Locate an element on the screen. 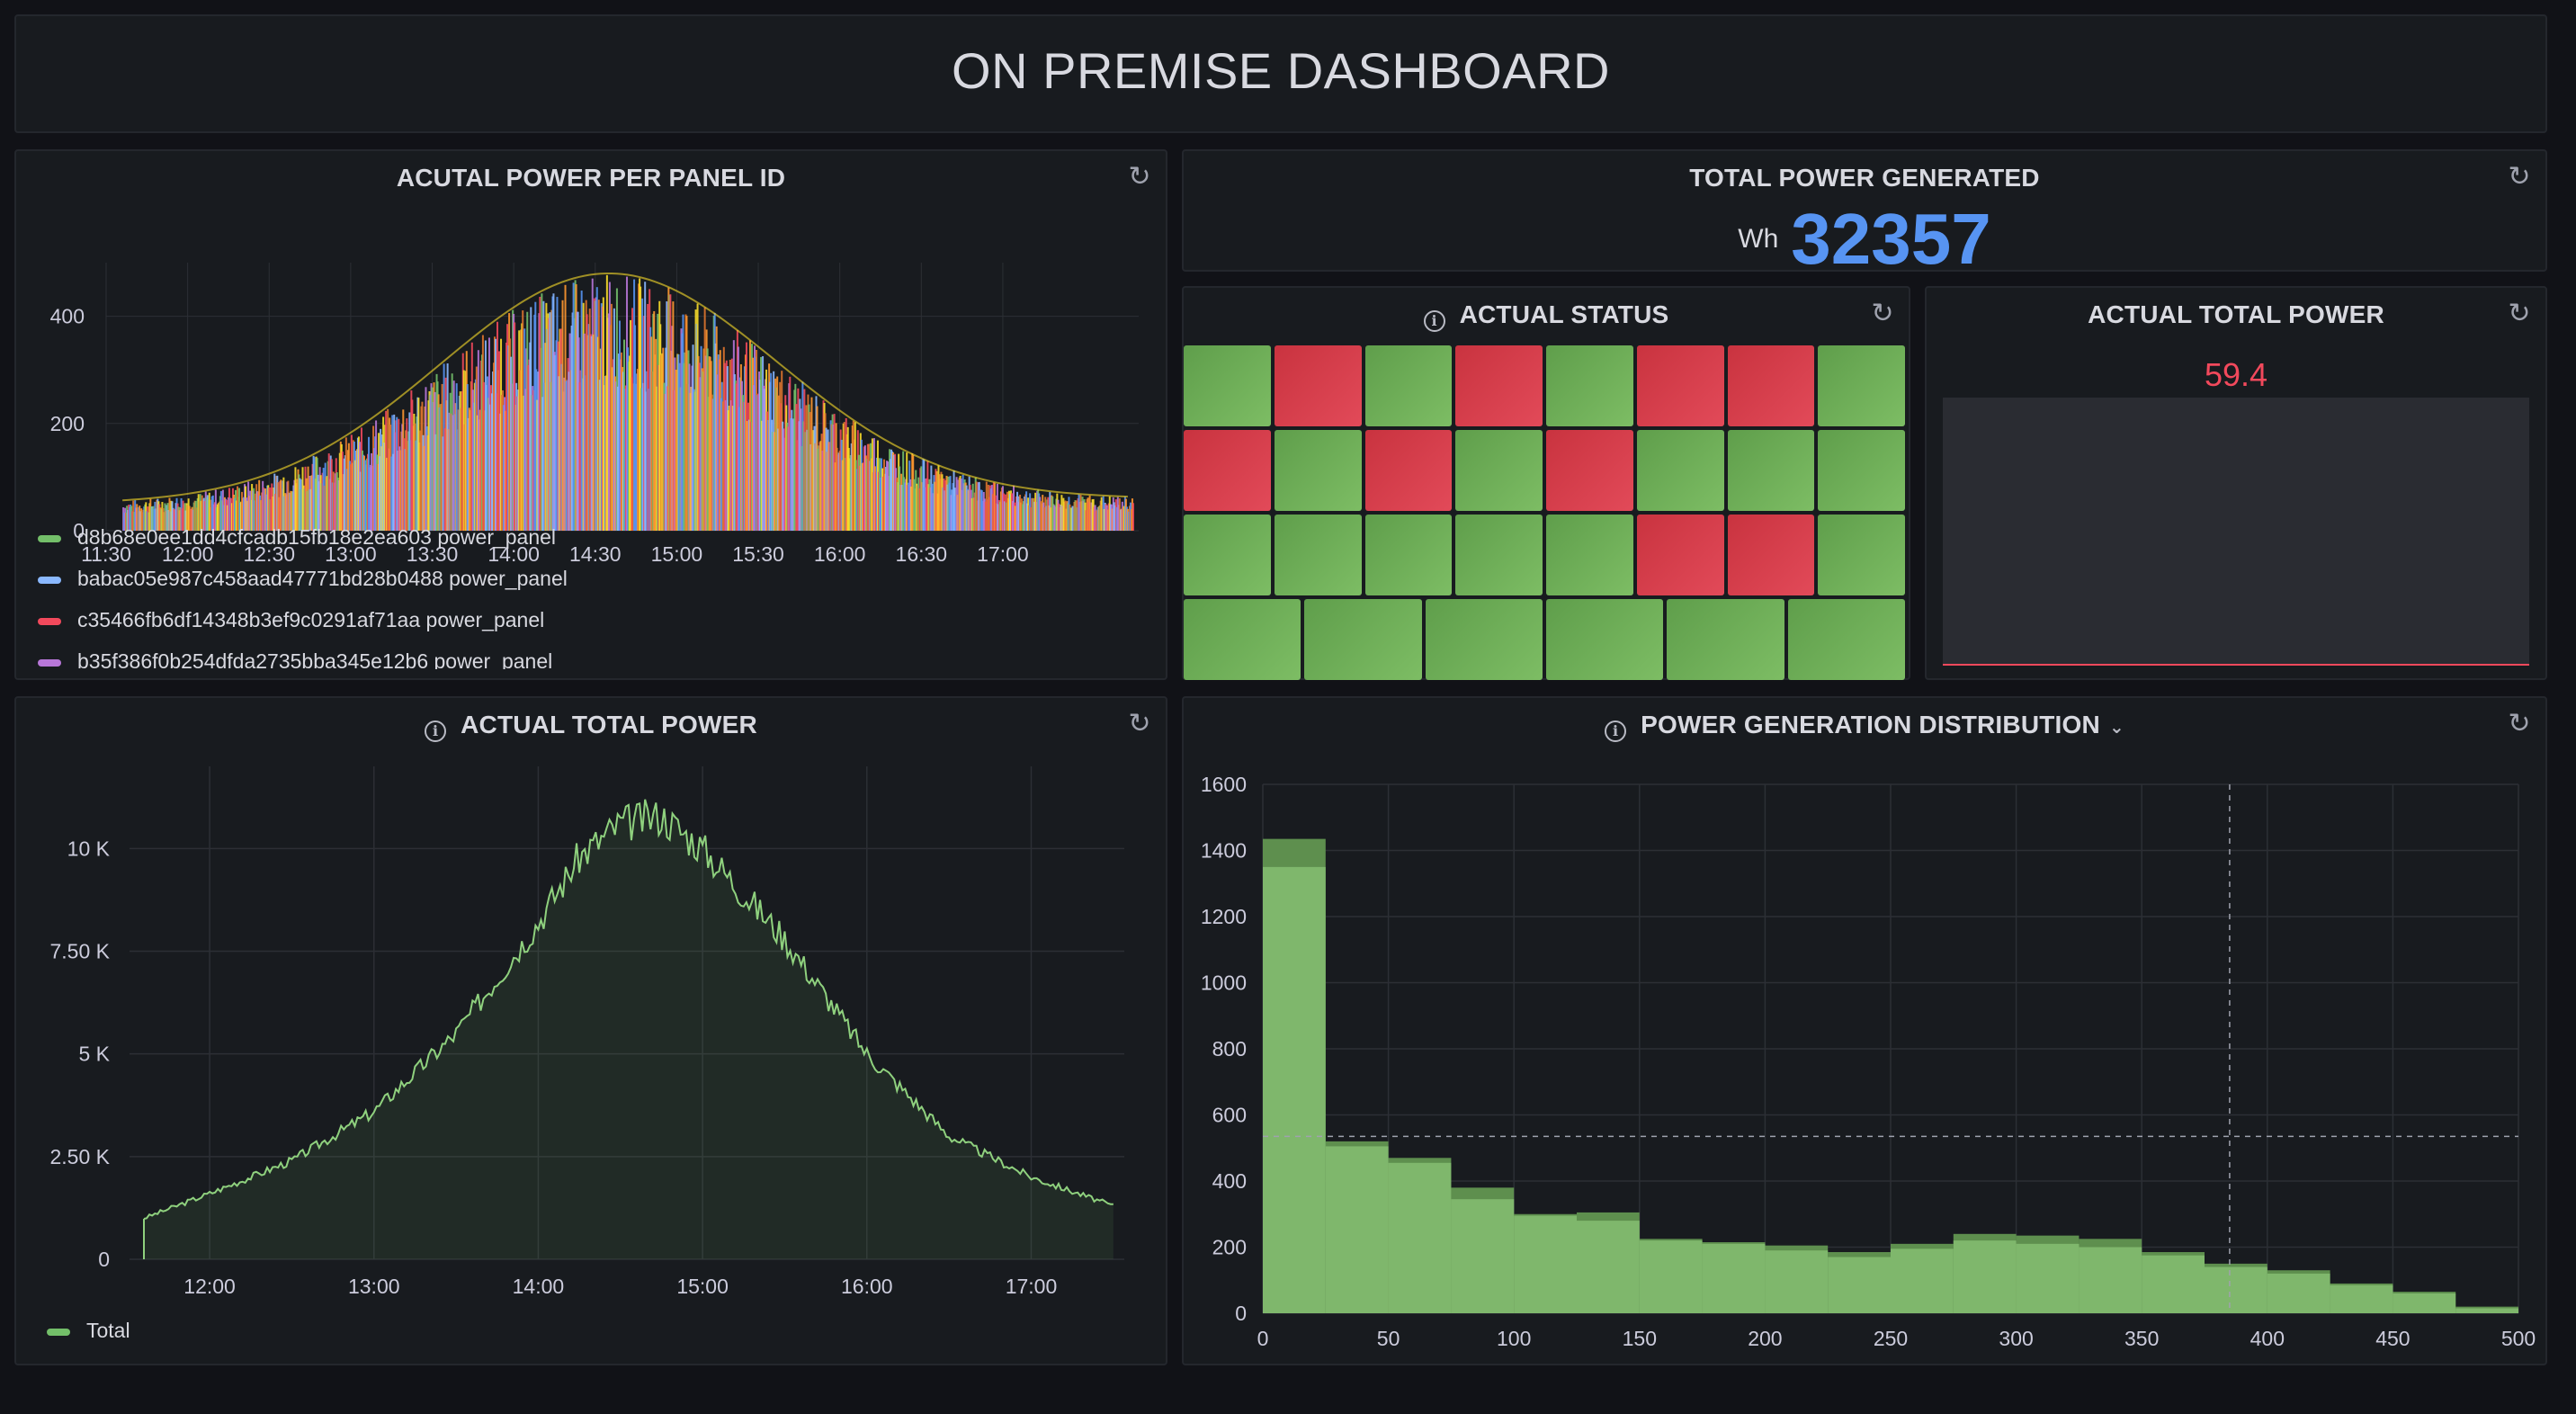 This screenshot has width=2576, height=1414. y-tick-label: 1600 is located at coordinates (1224, 784).